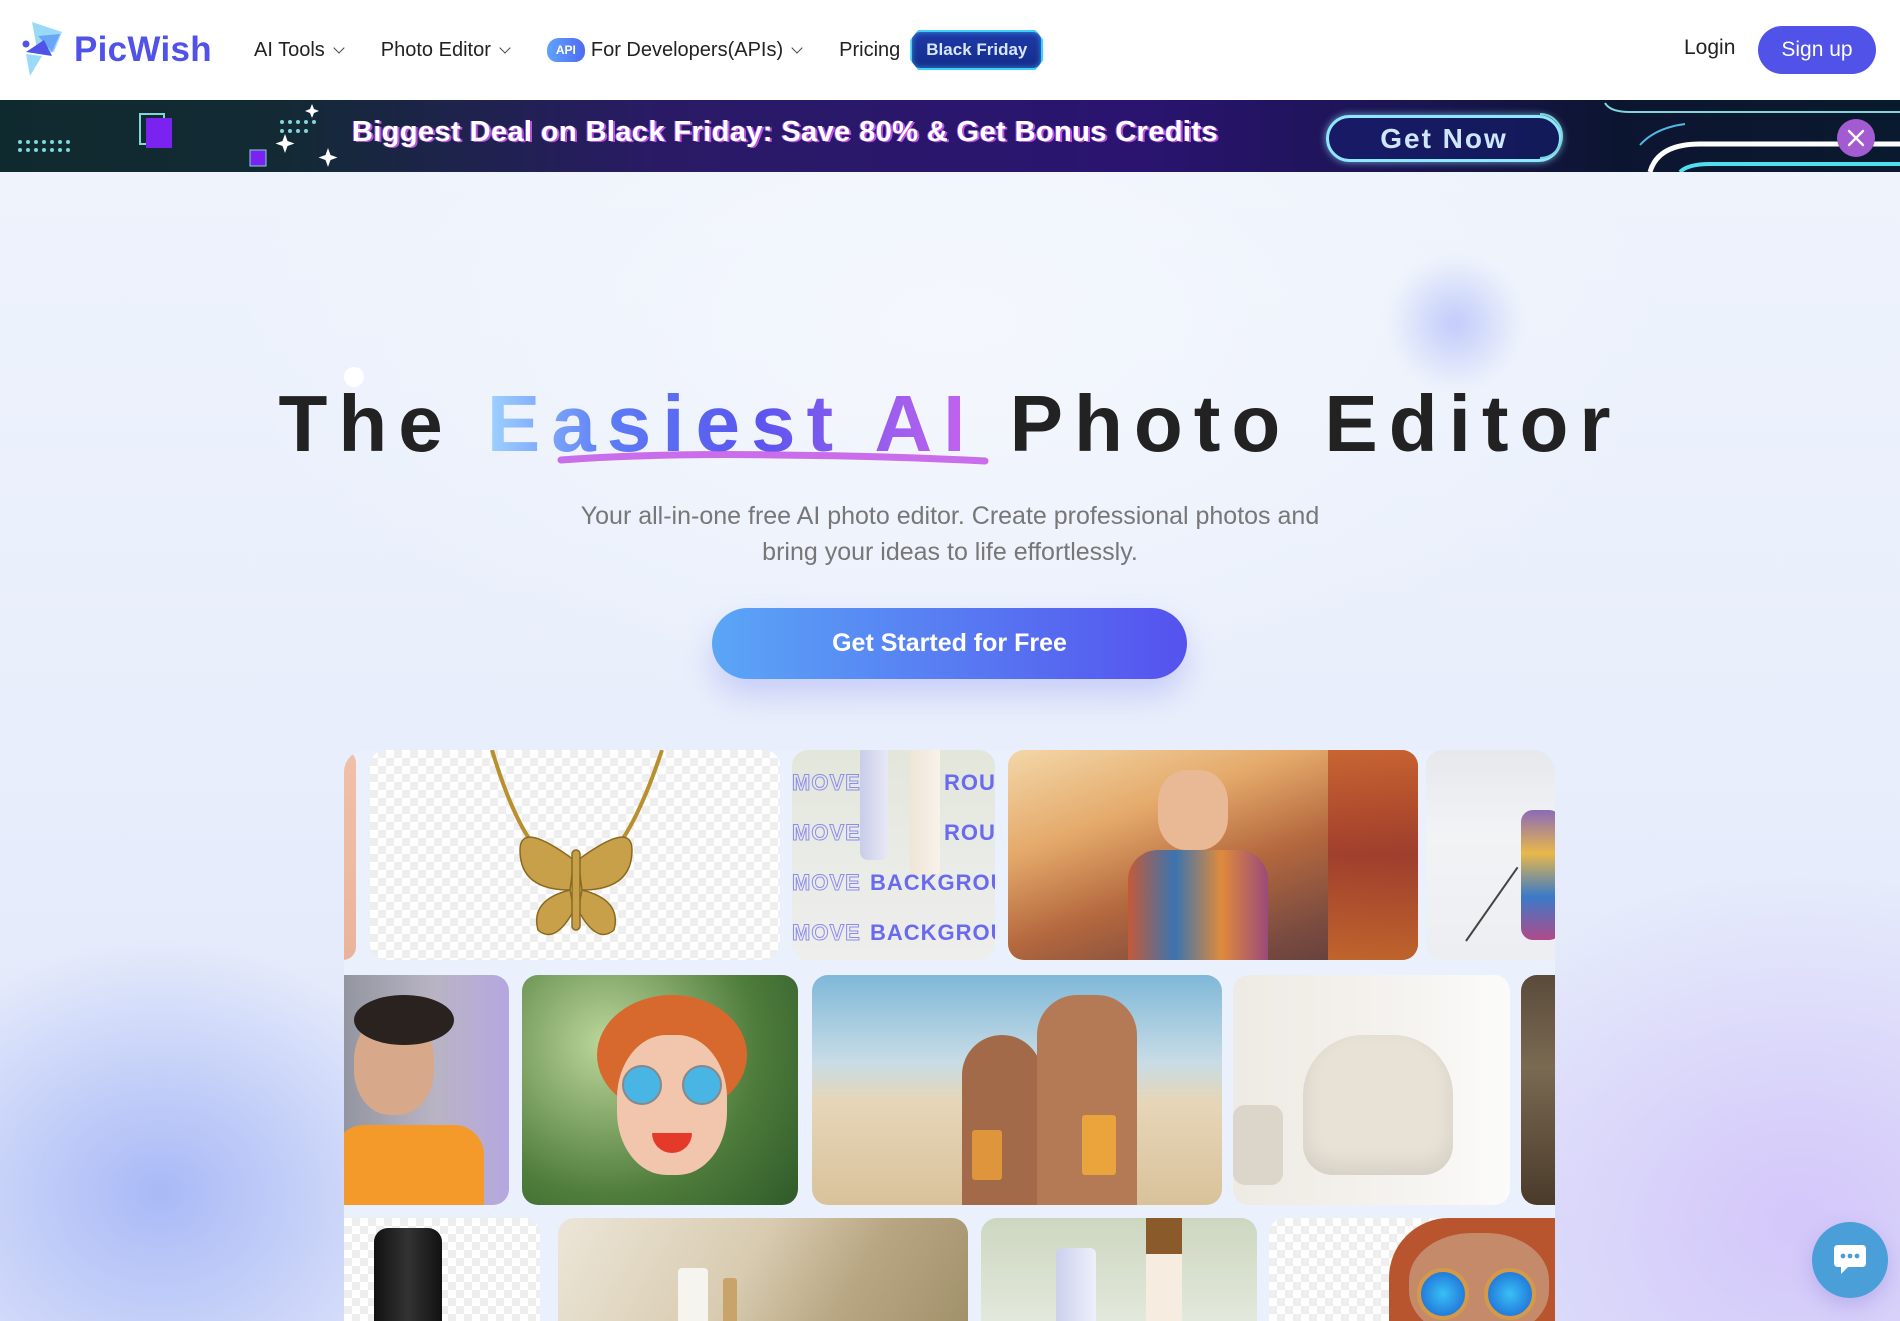 This screenshot has width=1900, height=1321. I want to click on orange-jacket, so click(414, 1165).